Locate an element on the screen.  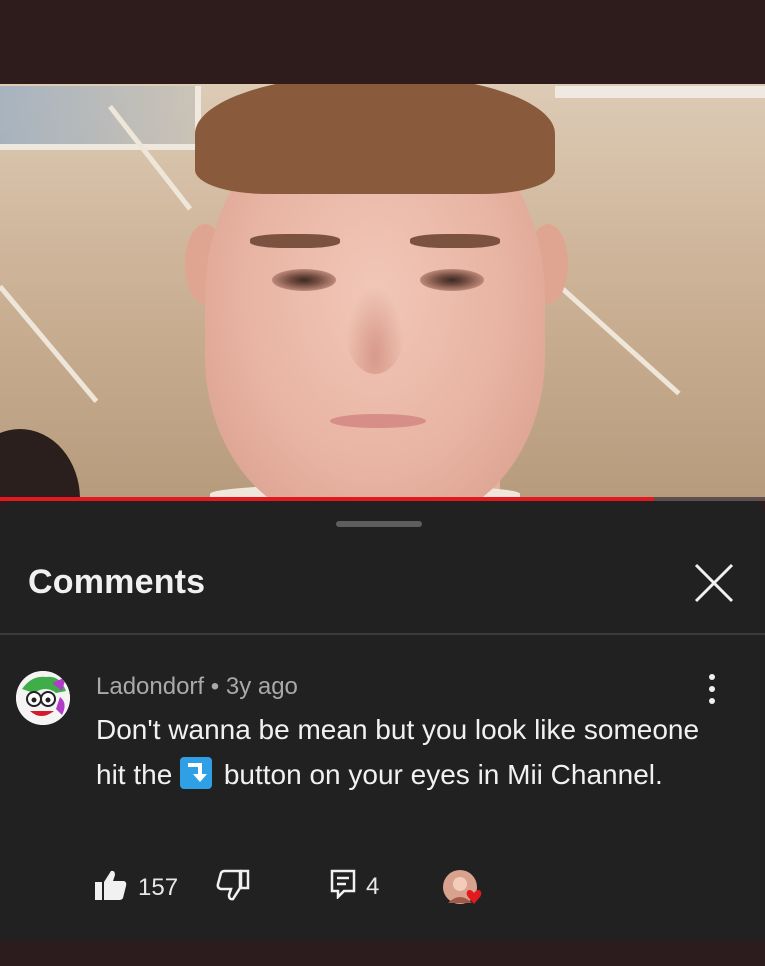
comments-title: Comments is located at coordinates (117, 582).